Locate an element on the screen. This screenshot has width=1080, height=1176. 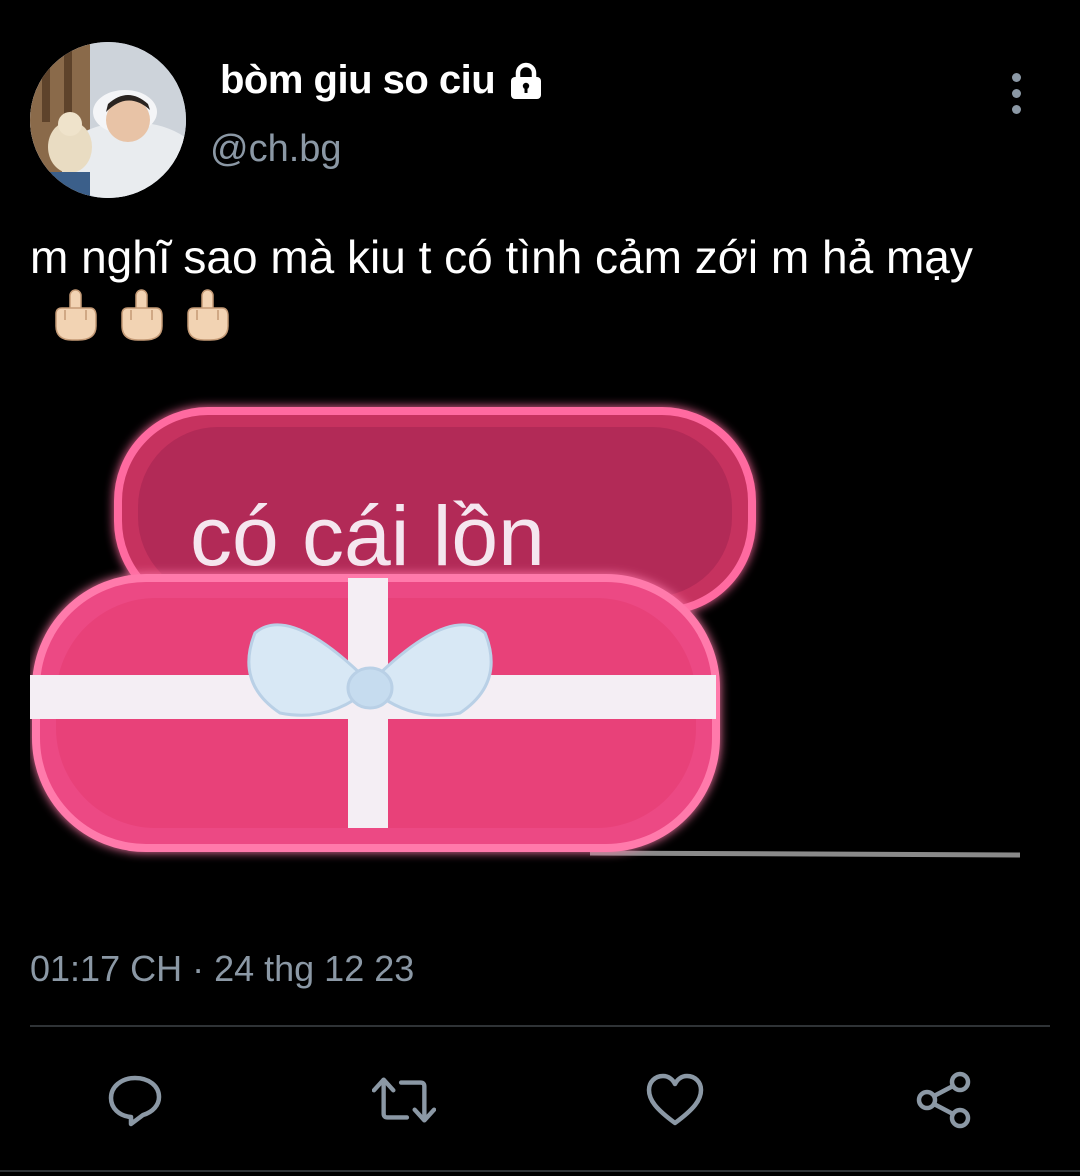
bottom-divider is located at coordinates (540, 1171).